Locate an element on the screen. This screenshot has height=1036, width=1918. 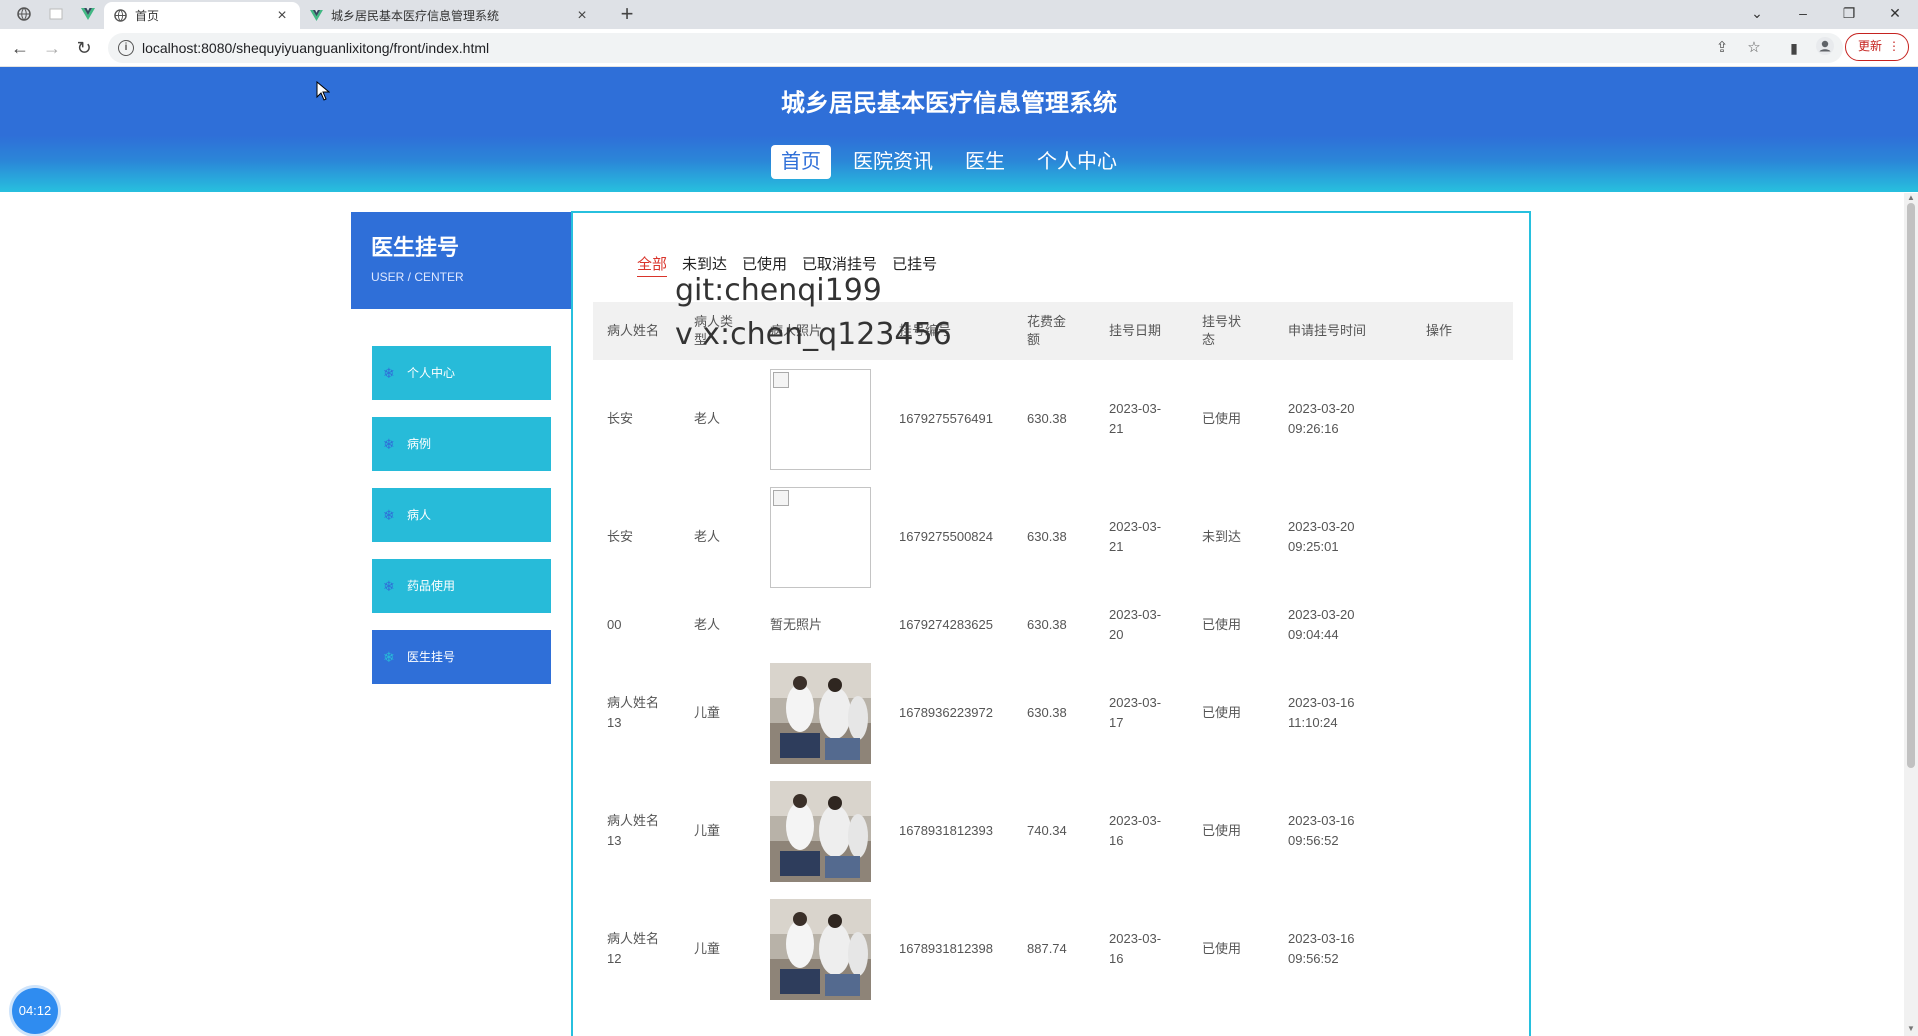
person-icon is located at coordinates (1825, 46).